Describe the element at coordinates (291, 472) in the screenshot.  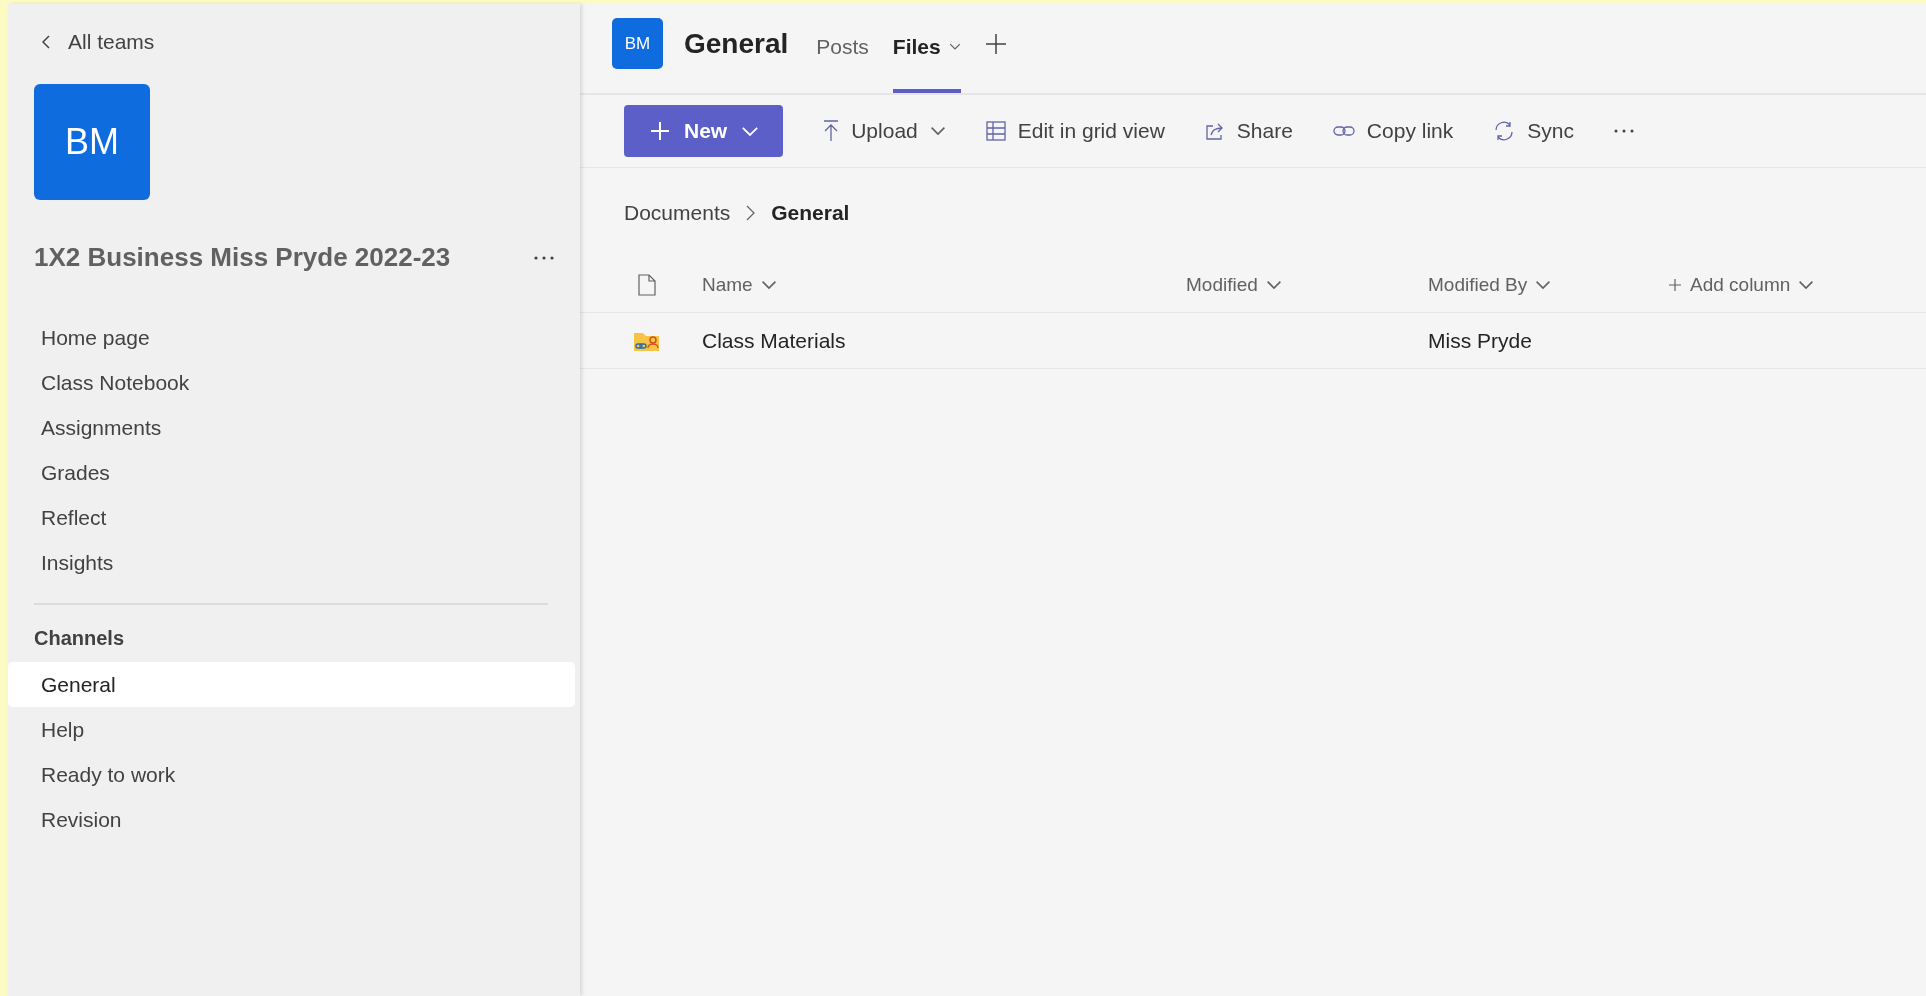
I see `nav-item: Grades` at that location.